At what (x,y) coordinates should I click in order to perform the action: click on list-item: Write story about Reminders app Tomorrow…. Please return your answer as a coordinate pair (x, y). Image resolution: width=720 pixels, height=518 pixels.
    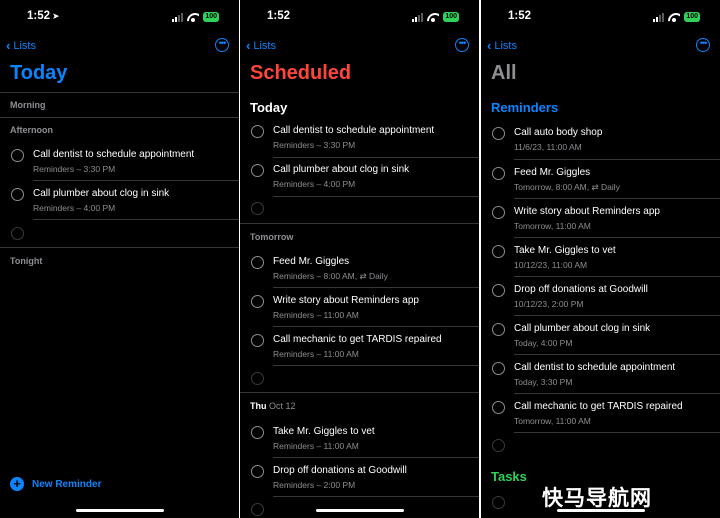
    Looking at the image, I should click on (600, 223).